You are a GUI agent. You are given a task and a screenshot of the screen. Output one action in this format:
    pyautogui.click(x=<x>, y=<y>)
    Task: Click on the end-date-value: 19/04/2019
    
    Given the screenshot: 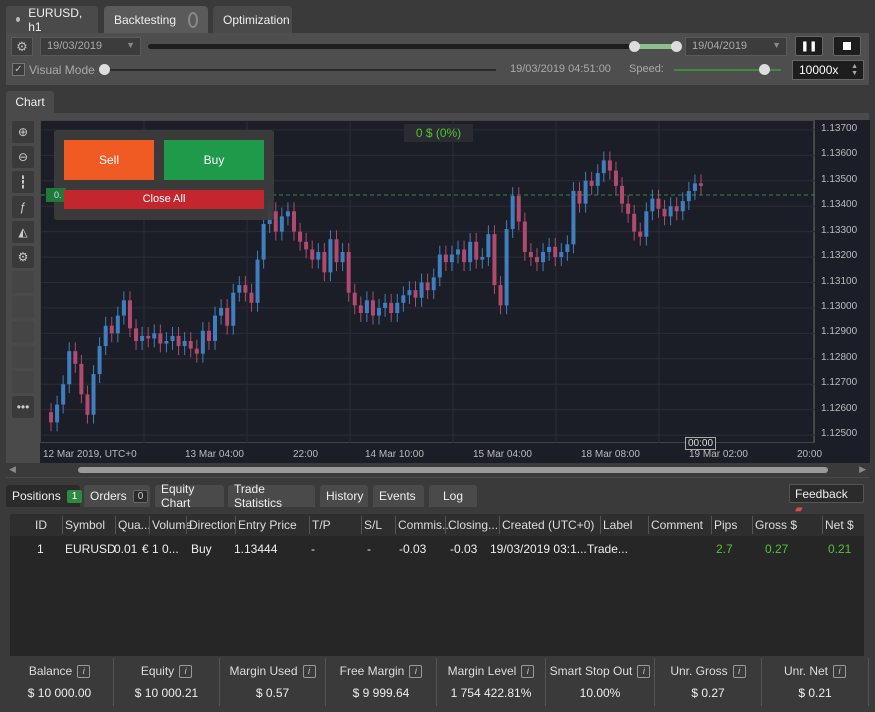 What is the action you would take?
    pyautogui.click(x=720, y=46)
    